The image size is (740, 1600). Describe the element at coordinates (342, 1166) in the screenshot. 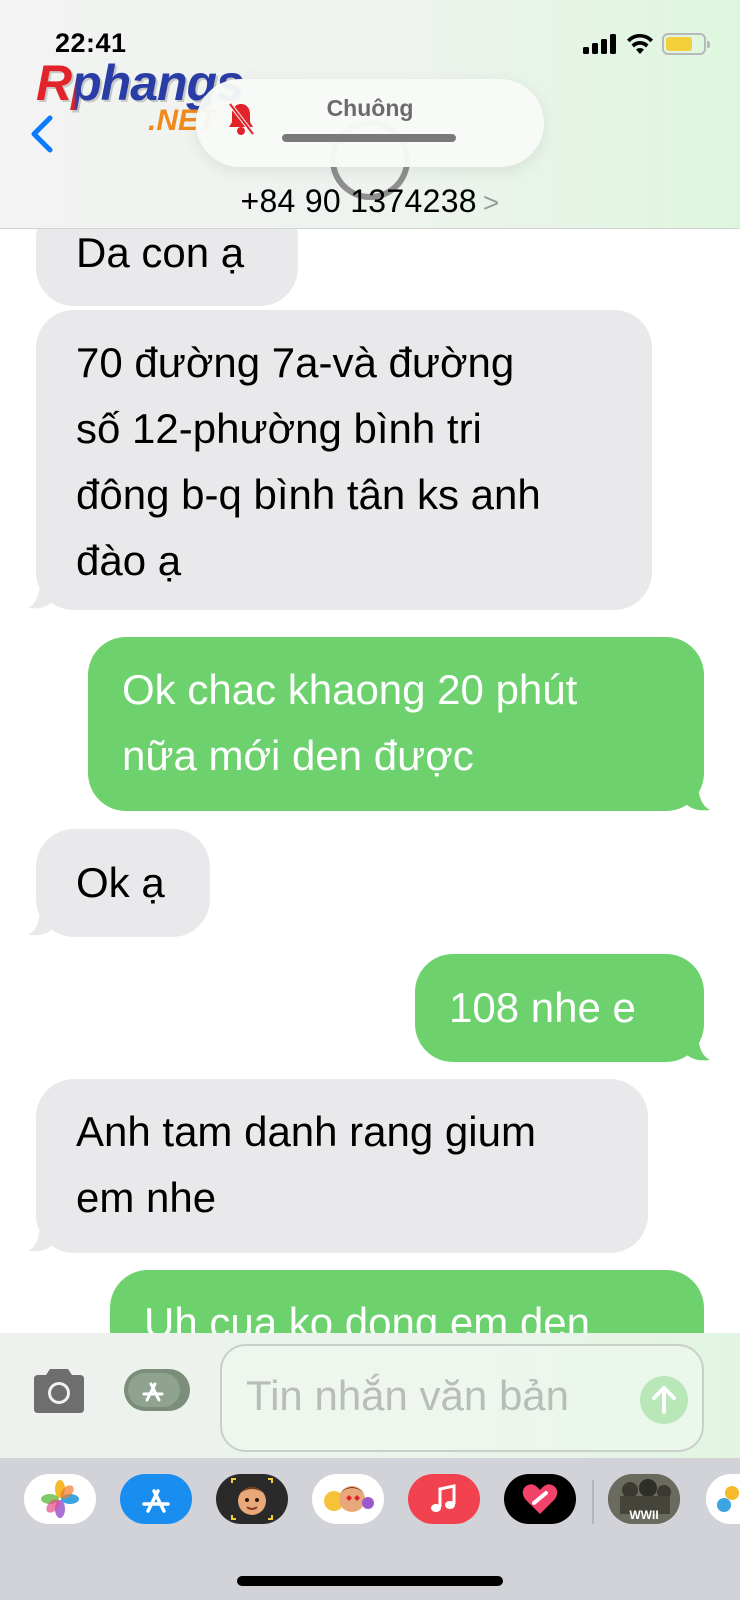

I see `incoming-message: Anh tam danh rang gium em nhe` at that location.